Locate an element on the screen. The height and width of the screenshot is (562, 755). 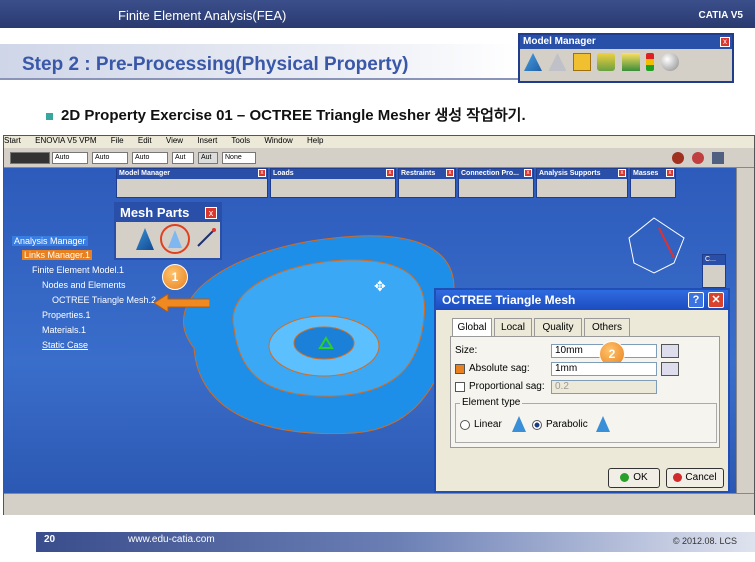
callout-1: 1 is located at coordinates (175, 277).